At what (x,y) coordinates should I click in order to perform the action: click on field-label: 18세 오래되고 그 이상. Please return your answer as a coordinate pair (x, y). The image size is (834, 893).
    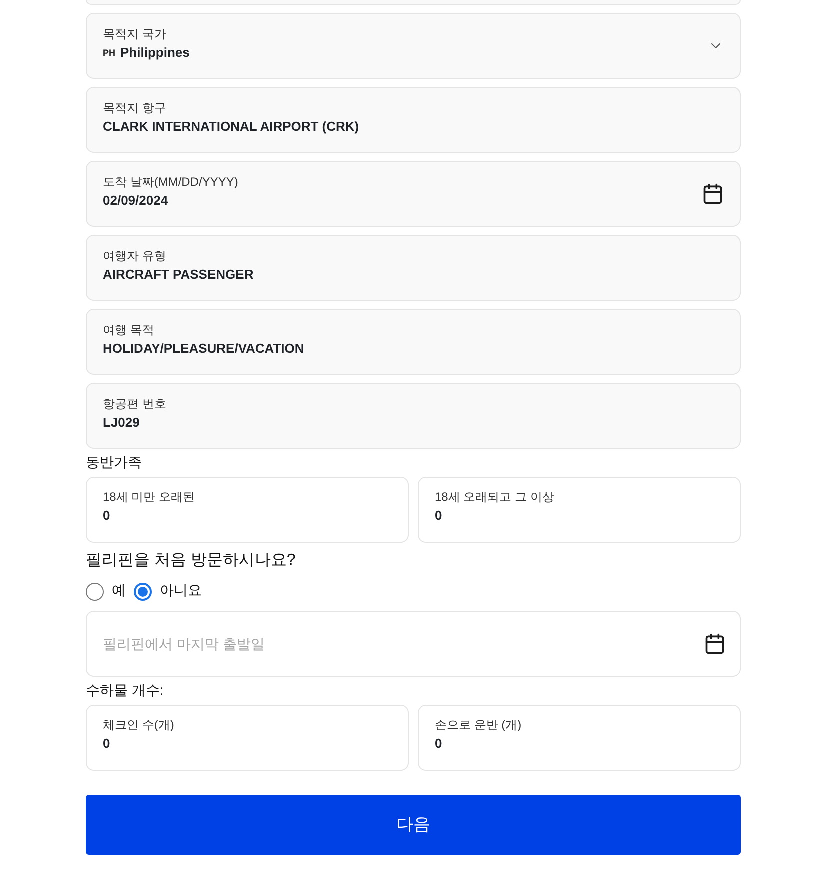
    Looking at the image, I should click on (494, 497).